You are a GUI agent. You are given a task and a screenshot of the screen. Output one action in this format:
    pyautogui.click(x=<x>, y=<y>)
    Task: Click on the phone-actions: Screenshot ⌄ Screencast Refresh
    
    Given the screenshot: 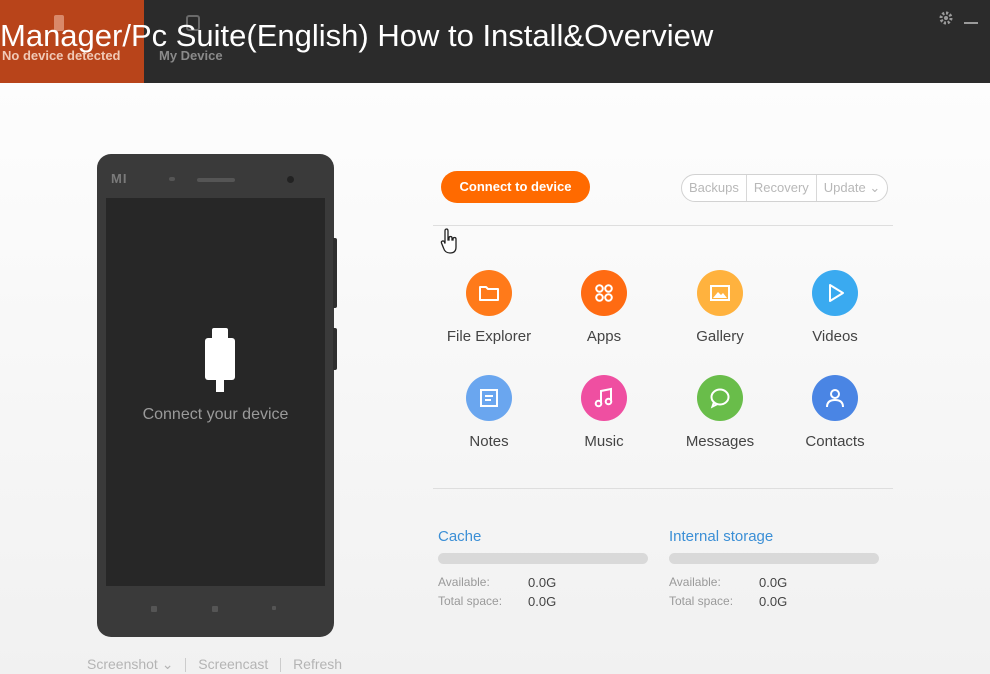 What is the action you would take?
    pyautogui.click(x=214, y=664)
    